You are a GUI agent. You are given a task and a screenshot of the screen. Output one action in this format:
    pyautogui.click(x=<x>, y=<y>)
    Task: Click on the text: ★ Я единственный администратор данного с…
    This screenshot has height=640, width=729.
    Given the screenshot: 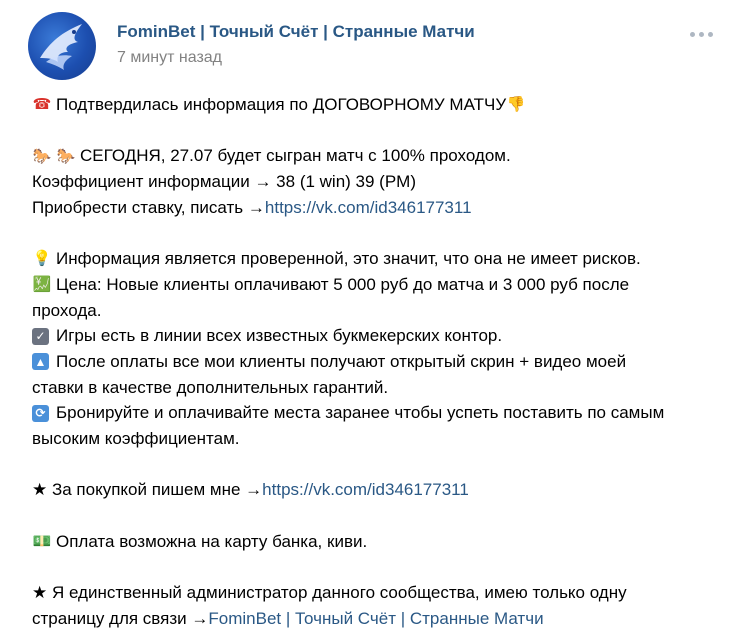 What is the action you would take?
    pyautogui.click(x=329, y=593)
    